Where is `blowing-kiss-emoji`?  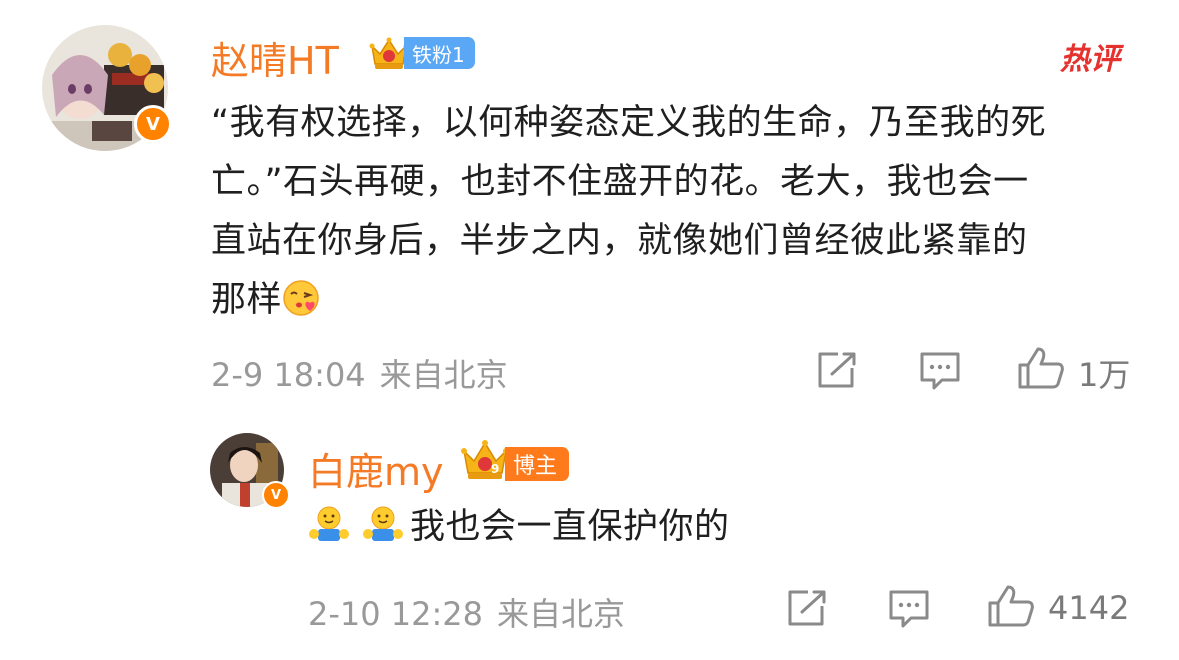 blowing-kiss-emoji is located at coordinates (301, 306).